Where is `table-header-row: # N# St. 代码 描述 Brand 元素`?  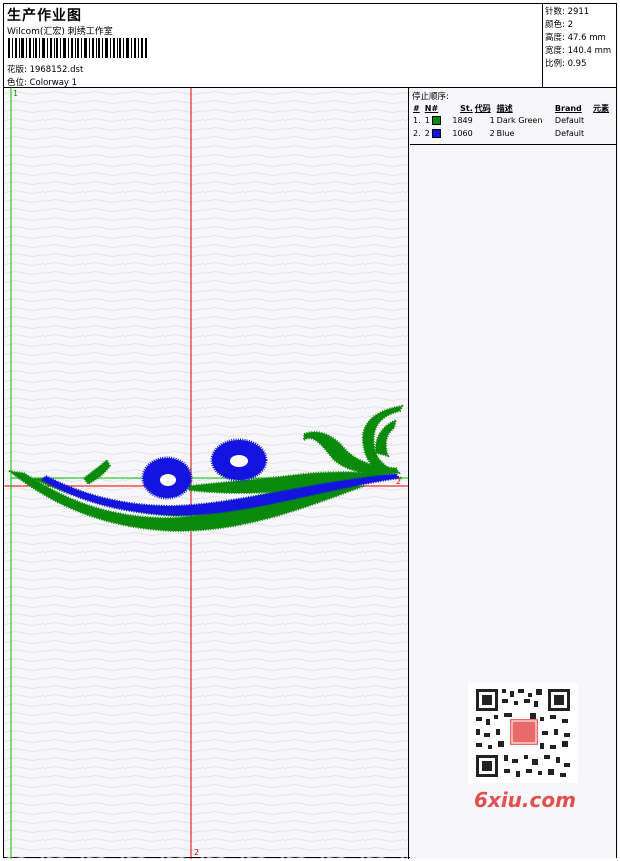 table-header-row: # N# St. 代码 描述 Brand 元素 is located at coordinates (513, 108).